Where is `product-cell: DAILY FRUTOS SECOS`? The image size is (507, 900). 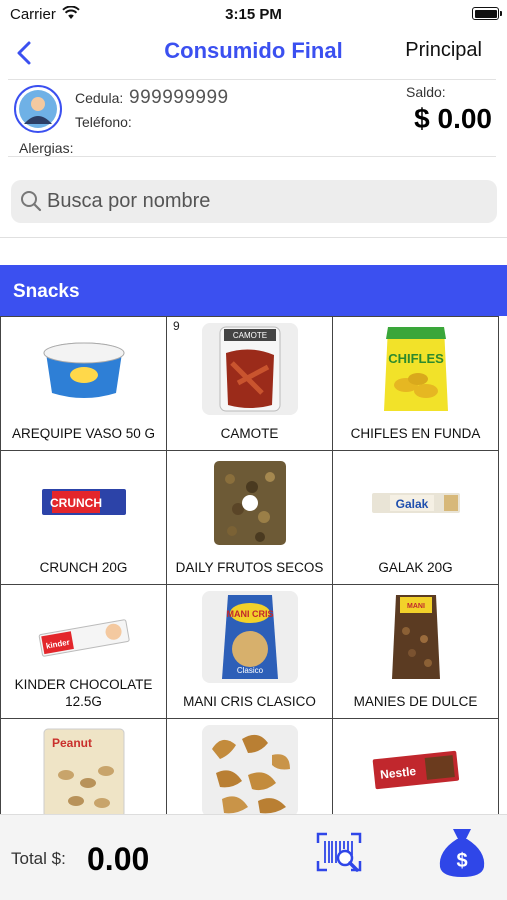
product-cell: DAILY FRUTOS SECOS is located at coordinates (249, 517).